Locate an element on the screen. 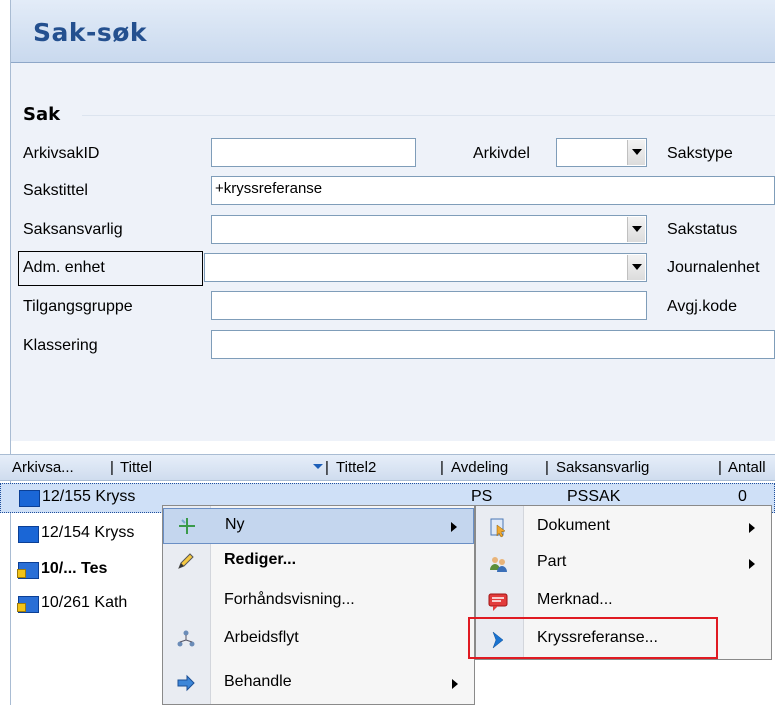 This screenshot has width=775, height=705. process-arrow-icon is located at coordinates (186, 683).